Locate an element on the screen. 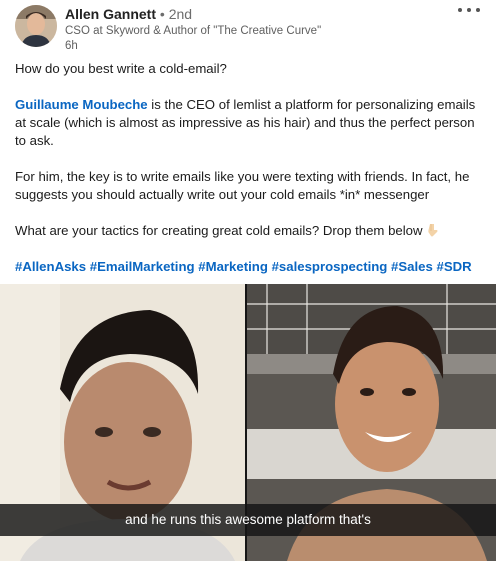 The image size is (496, 561). post-question: How do you best write a cold-email? is located at coordinates (121, 68).